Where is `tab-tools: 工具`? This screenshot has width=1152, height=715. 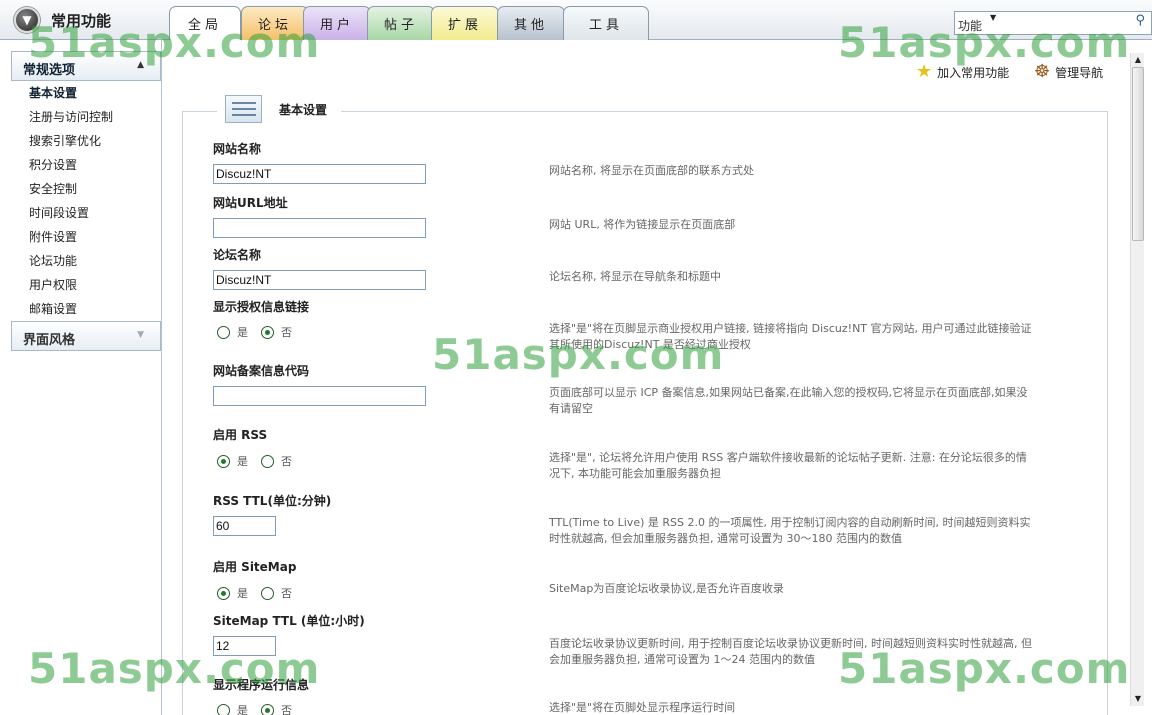
tab-tools: 工具 is located at coordinates (606, 23).